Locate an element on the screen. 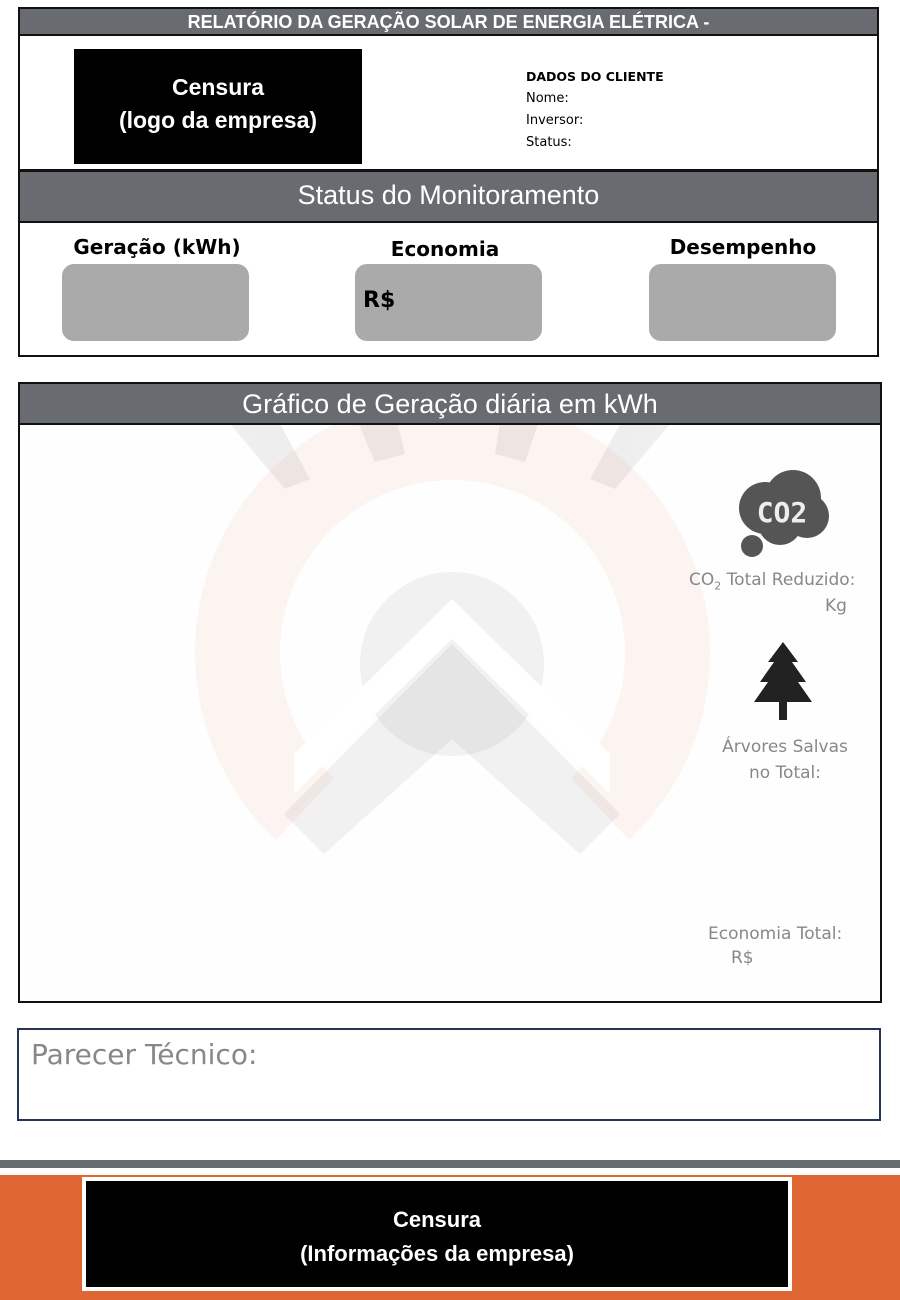  logo-line1: Censura is located at coordinates (218, 87).